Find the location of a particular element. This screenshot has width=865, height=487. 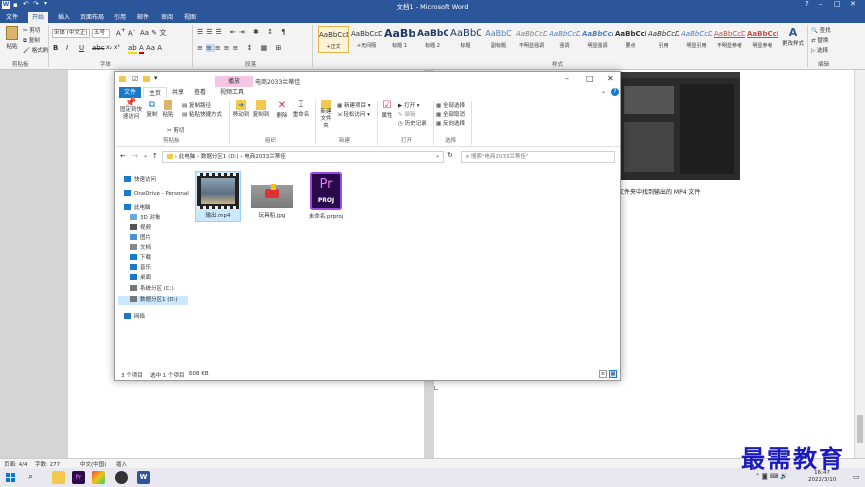

style-4: AaBbC 标题 is located at coordinates (465, 39).